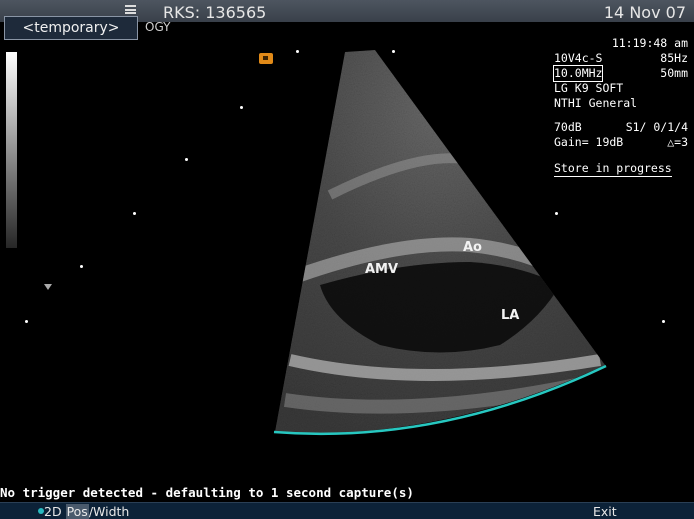 This screenshot has width=694, height=519. What do you see at coordinates (674, 73) in the screenshot?
I see `depth-value: 50mm` at bounding box center [674, 73].